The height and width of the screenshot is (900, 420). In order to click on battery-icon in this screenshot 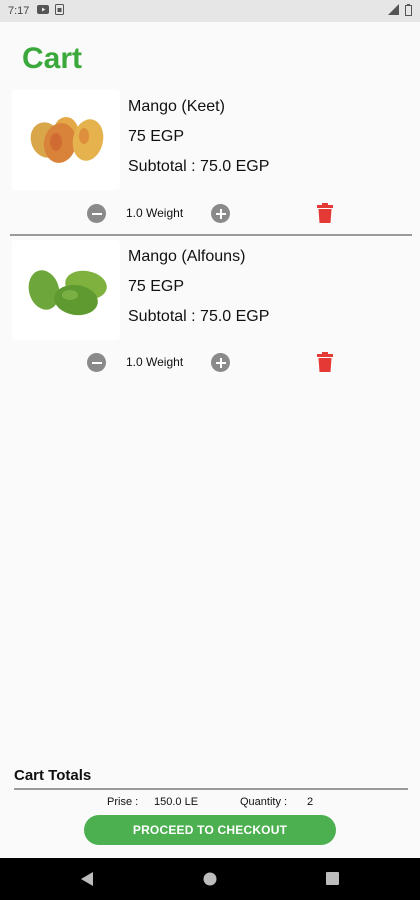, I will do `click(408, 11)`.